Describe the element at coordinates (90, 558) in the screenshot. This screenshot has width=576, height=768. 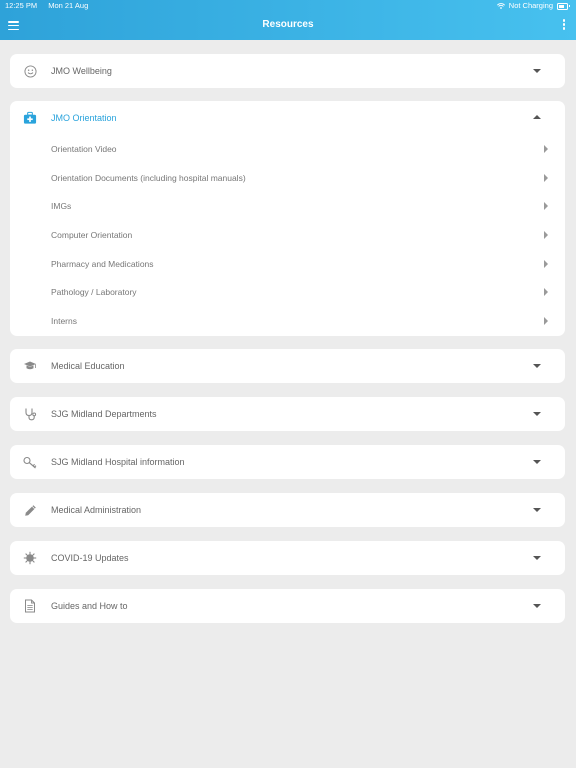
I see `section-title: COVID-19 Updates` at that location.